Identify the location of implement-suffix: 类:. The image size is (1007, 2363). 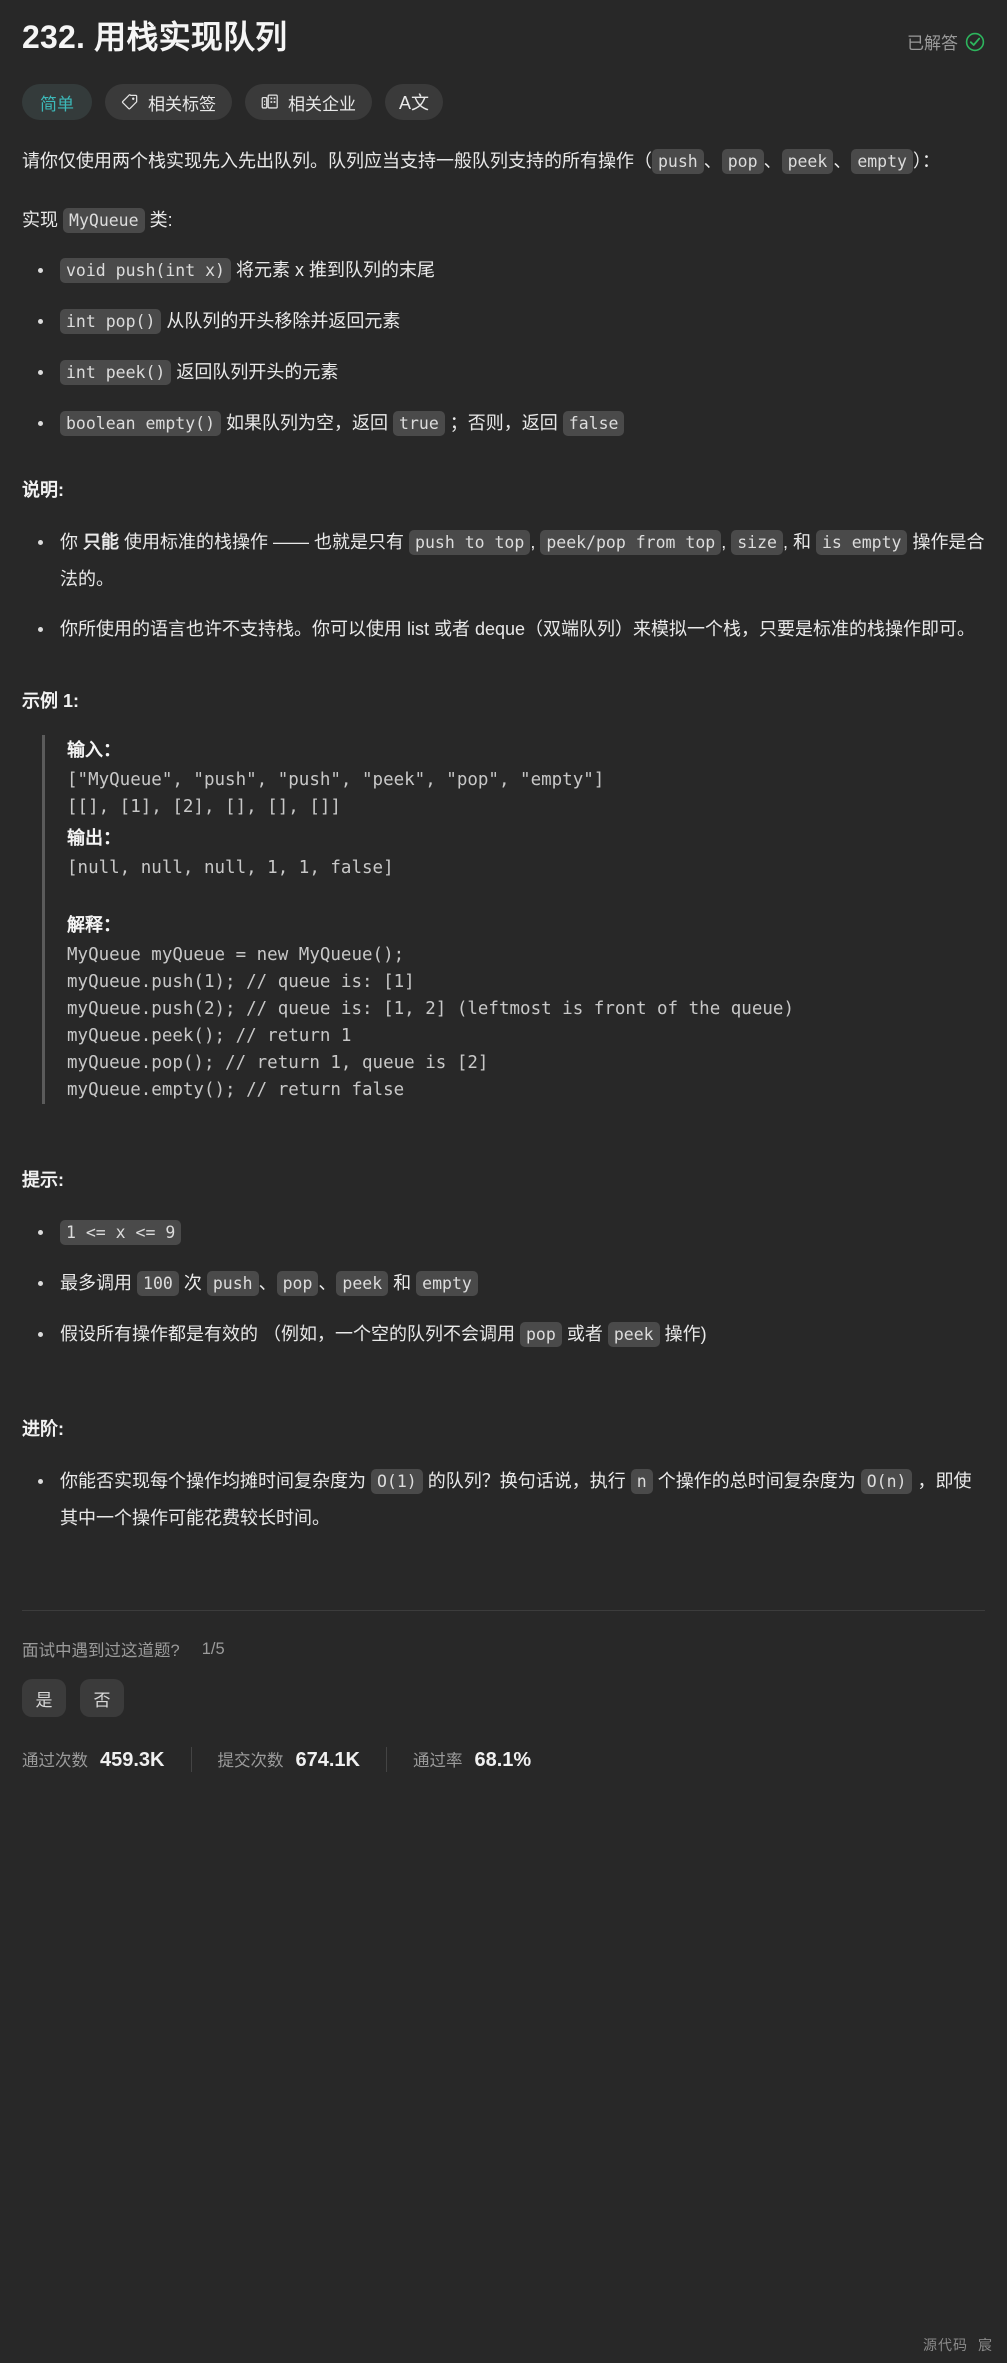
(158, 220).